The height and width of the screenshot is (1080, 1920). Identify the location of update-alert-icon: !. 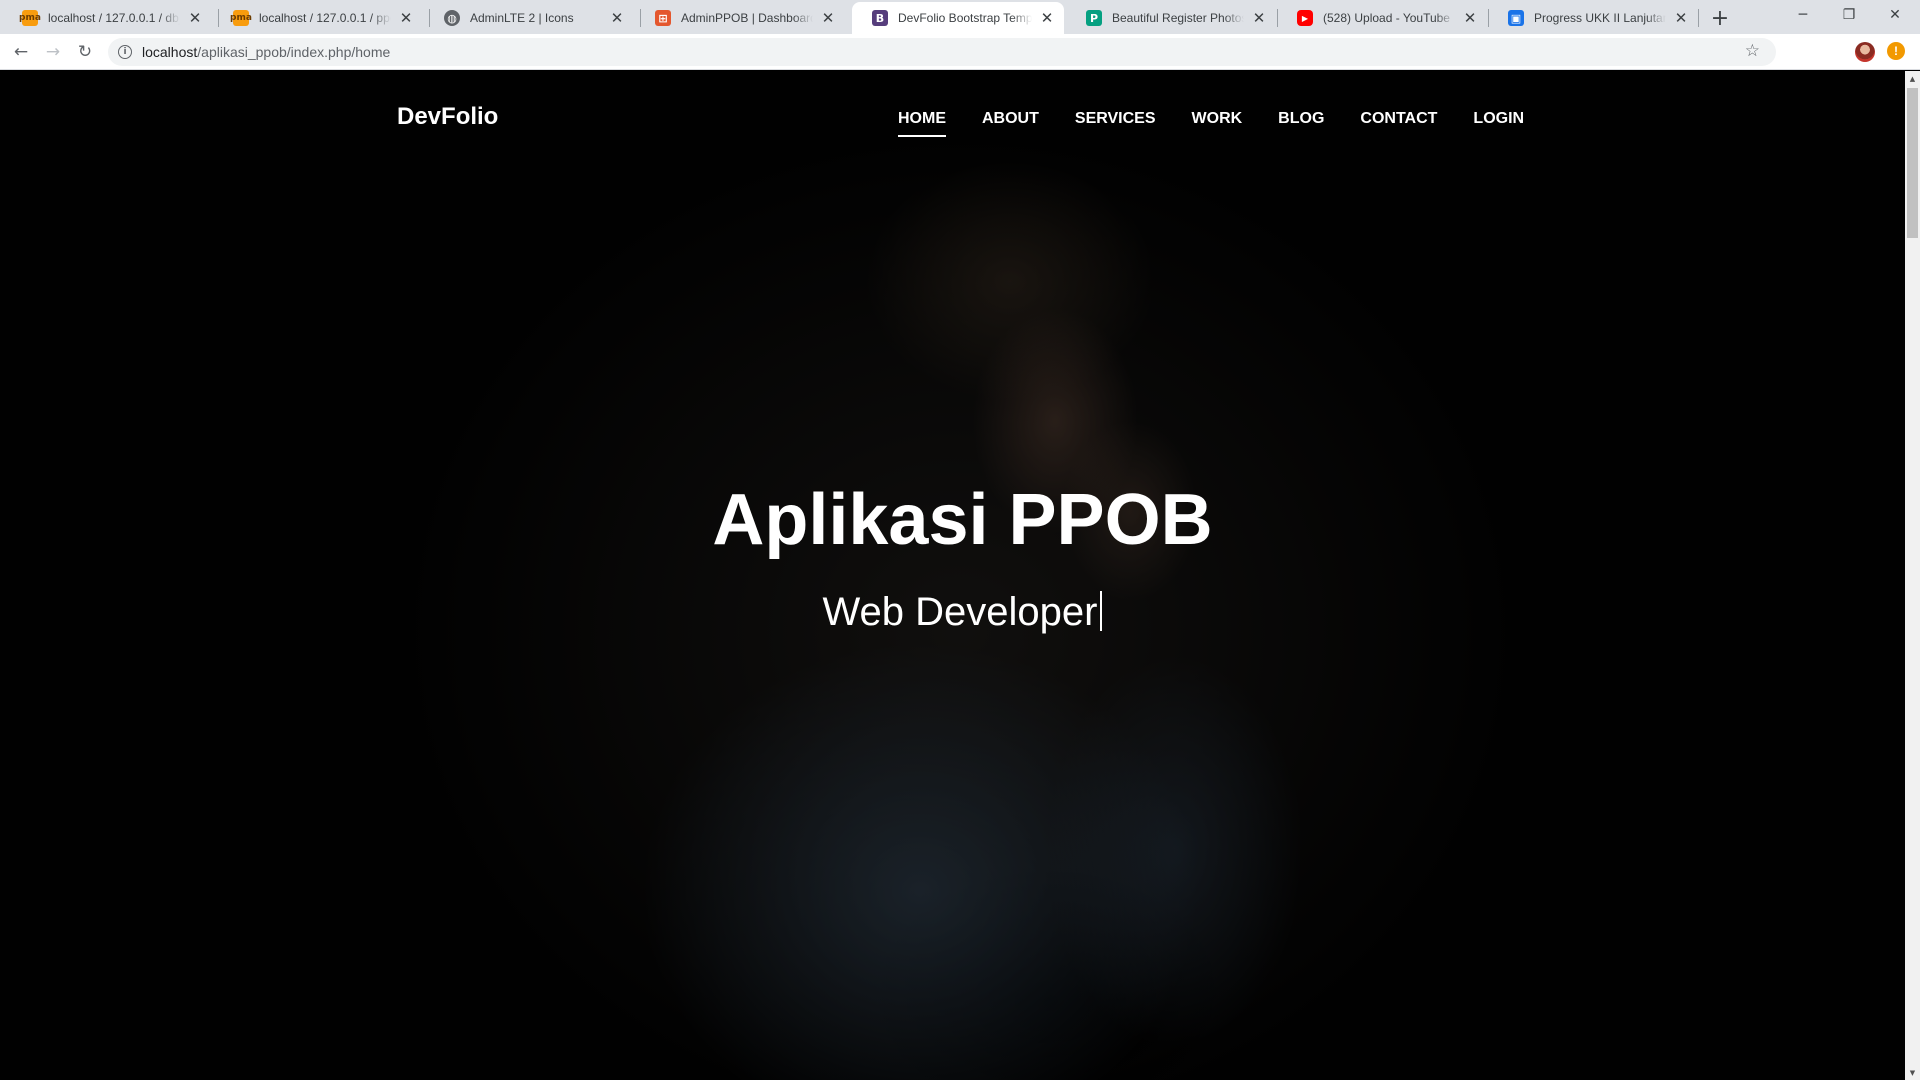
(1896, 51).